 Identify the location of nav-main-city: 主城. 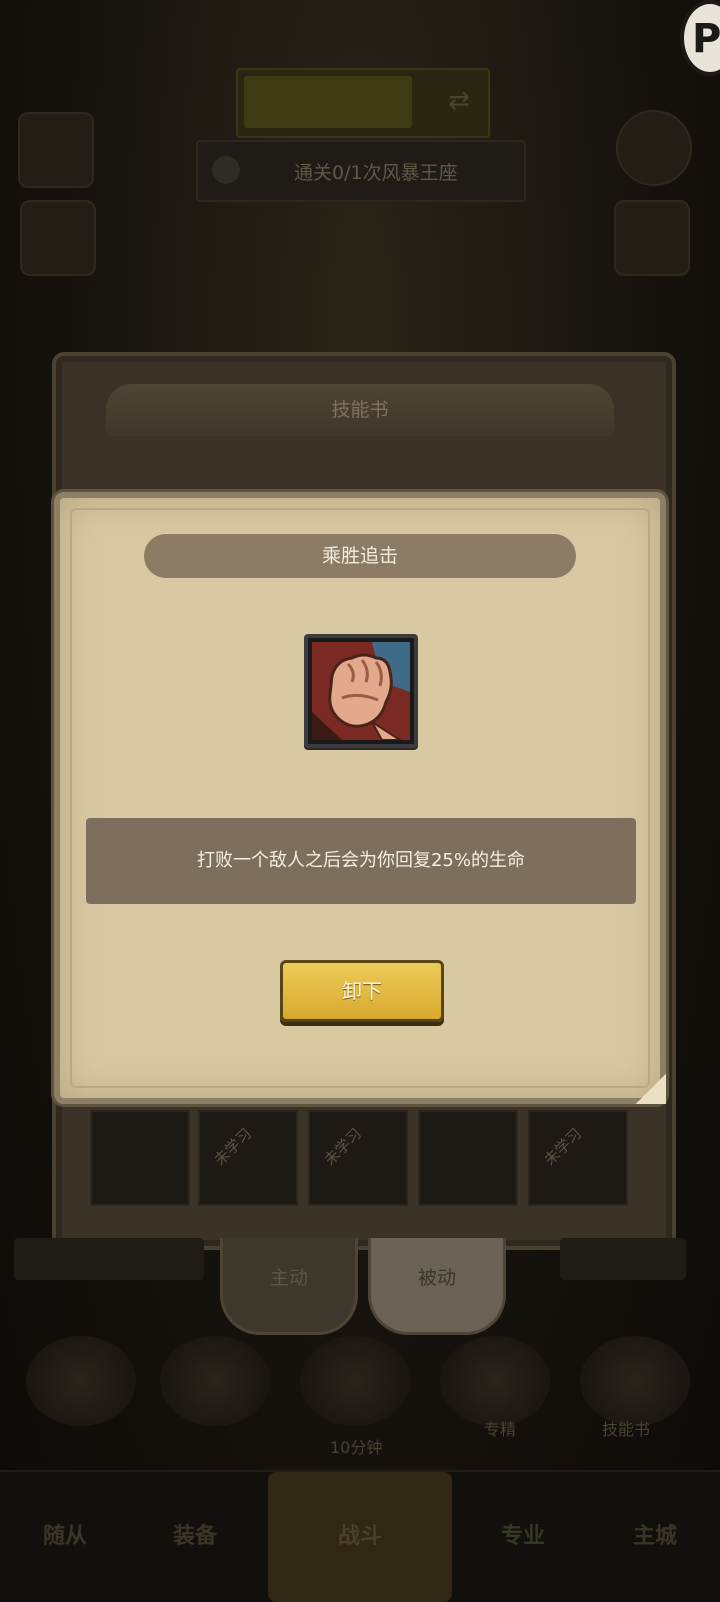
(655, 1537).